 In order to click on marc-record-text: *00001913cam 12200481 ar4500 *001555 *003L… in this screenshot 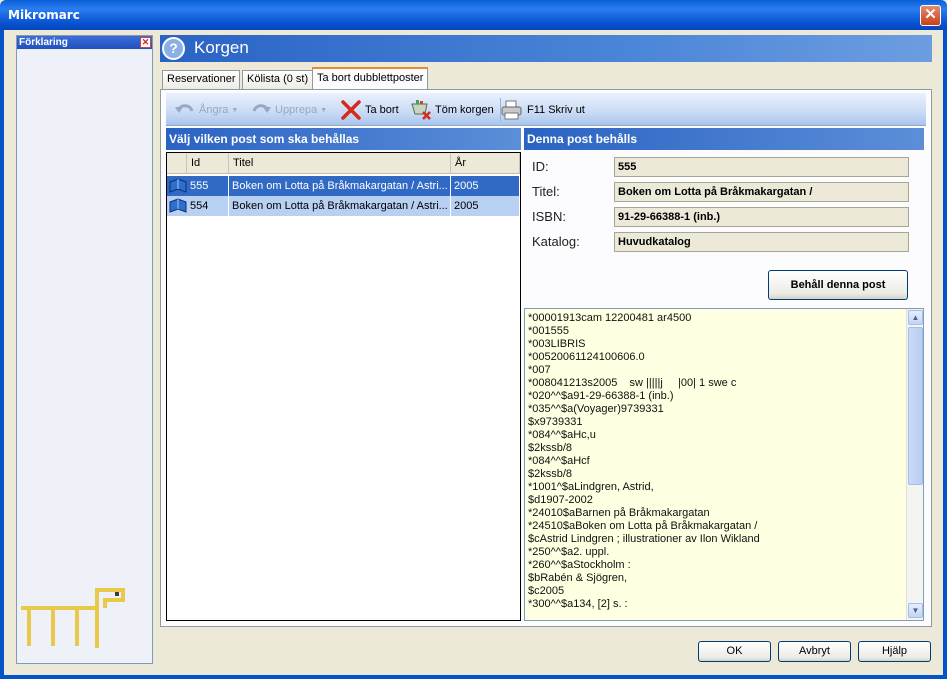, I will do `click(644, 461)`.